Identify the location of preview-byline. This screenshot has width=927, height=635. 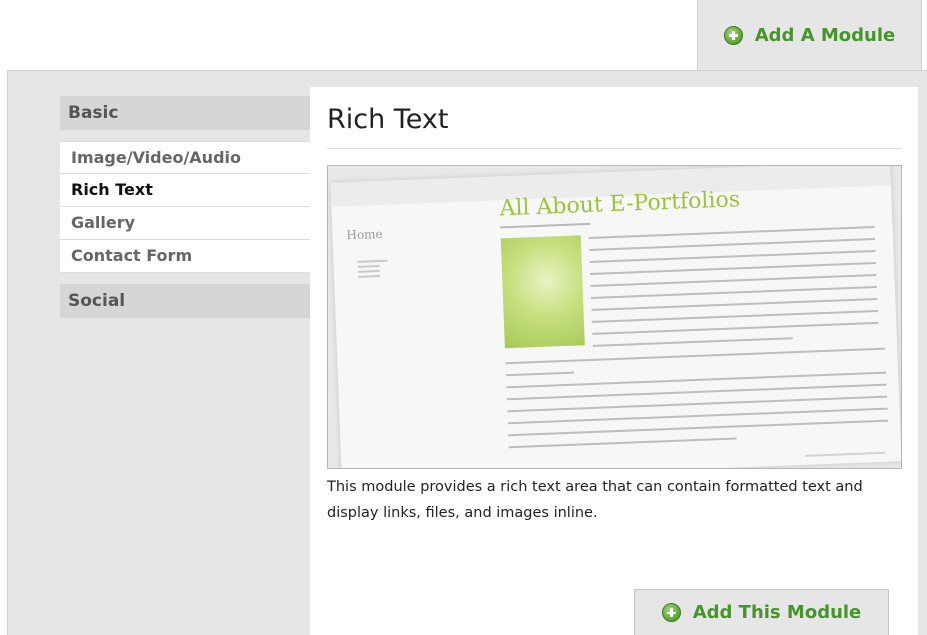
(545, 225).